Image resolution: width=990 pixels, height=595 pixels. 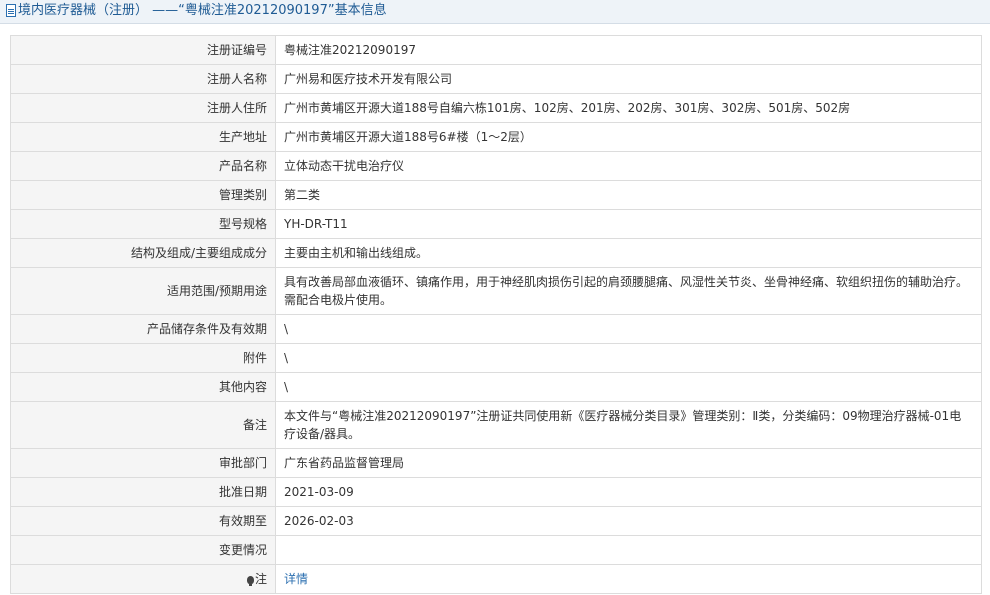 I want to click on row-value: 主要由主机和输出线组成。, so click(x=628, y=253).